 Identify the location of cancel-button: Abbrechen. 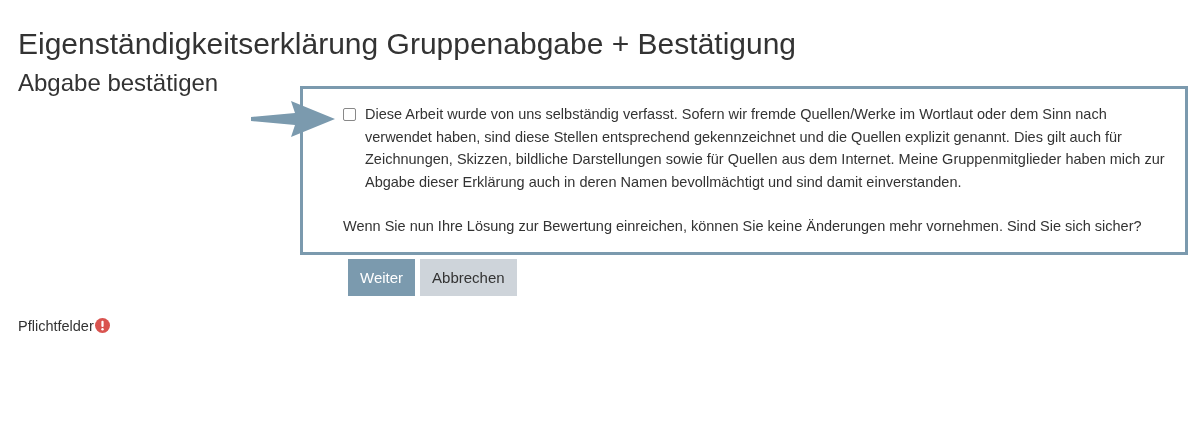
(468, 277).